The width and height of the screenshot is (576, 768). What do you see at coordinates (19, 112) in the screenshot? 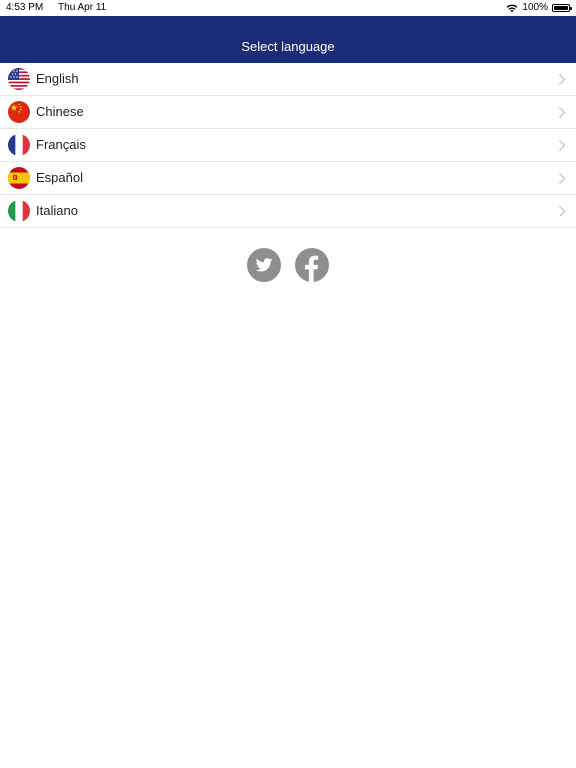
I see `china-flag-icon` at bounding box center [19, 112].